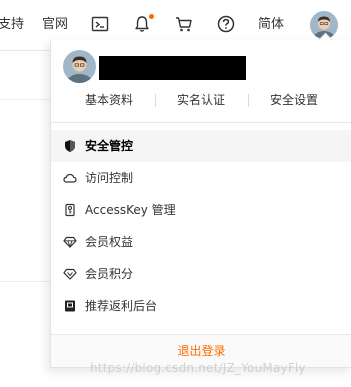 The width and height of the screenshot is (351, 387). I want to click on help-icon, so click(226, 26).